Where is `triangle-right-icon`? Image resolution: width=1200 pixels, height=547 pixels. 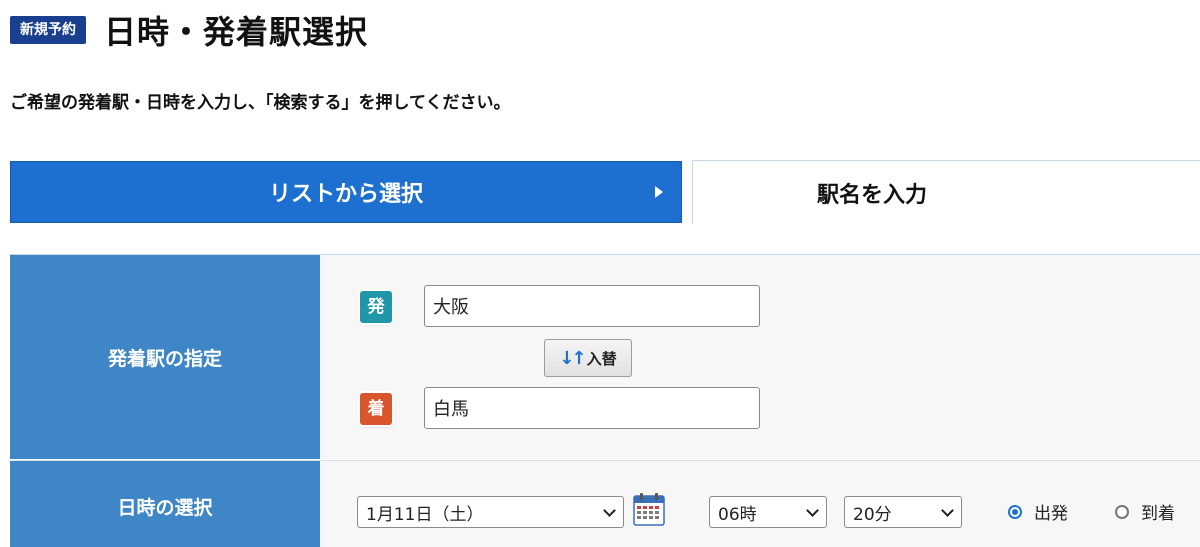 triangle-right-icon is located at coordinates (659, 192).